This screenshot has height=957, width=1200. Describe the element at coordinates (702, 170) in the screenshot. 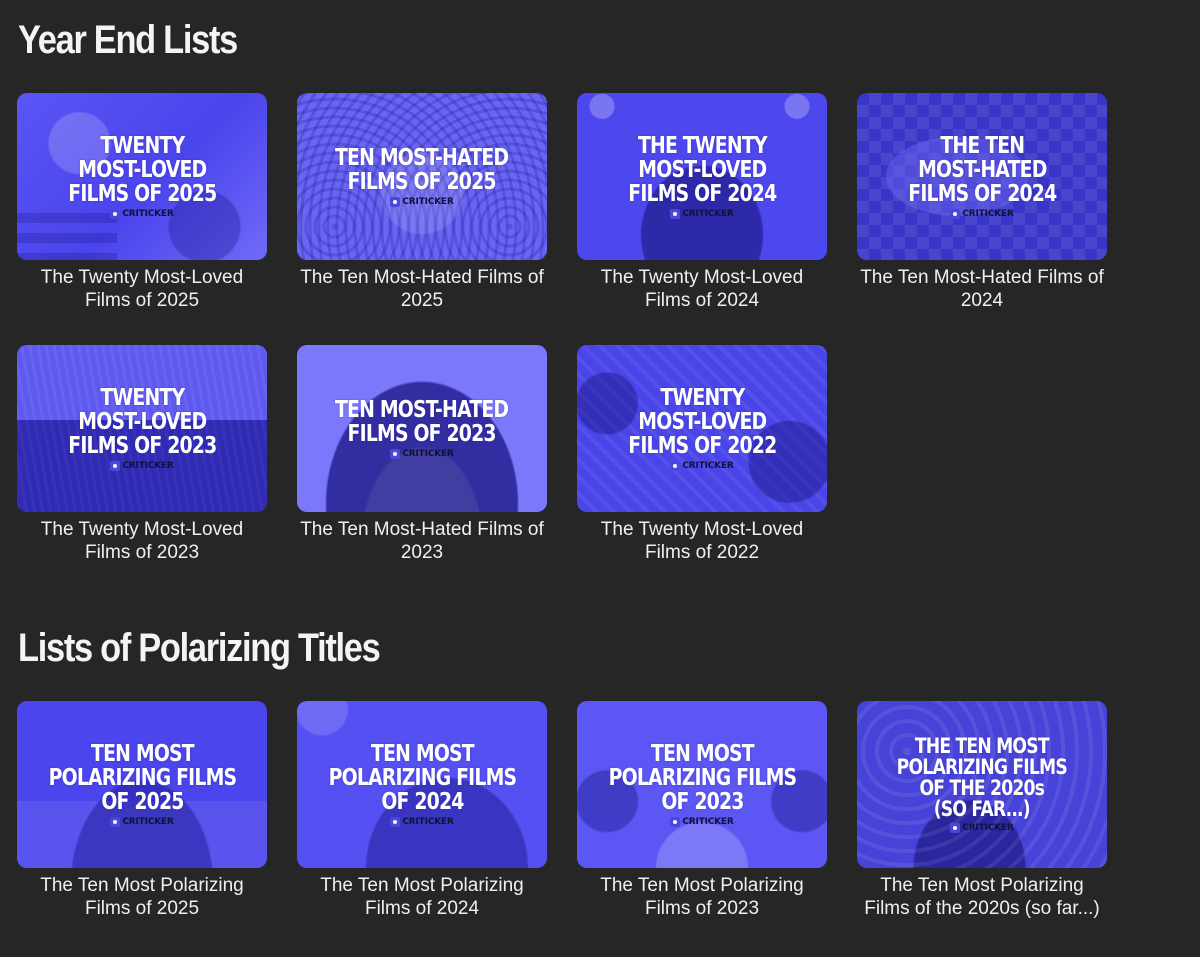

I see `thumbnail-title: THE TWENTY MOST-LOVED FILMS OF 2024` at that location.